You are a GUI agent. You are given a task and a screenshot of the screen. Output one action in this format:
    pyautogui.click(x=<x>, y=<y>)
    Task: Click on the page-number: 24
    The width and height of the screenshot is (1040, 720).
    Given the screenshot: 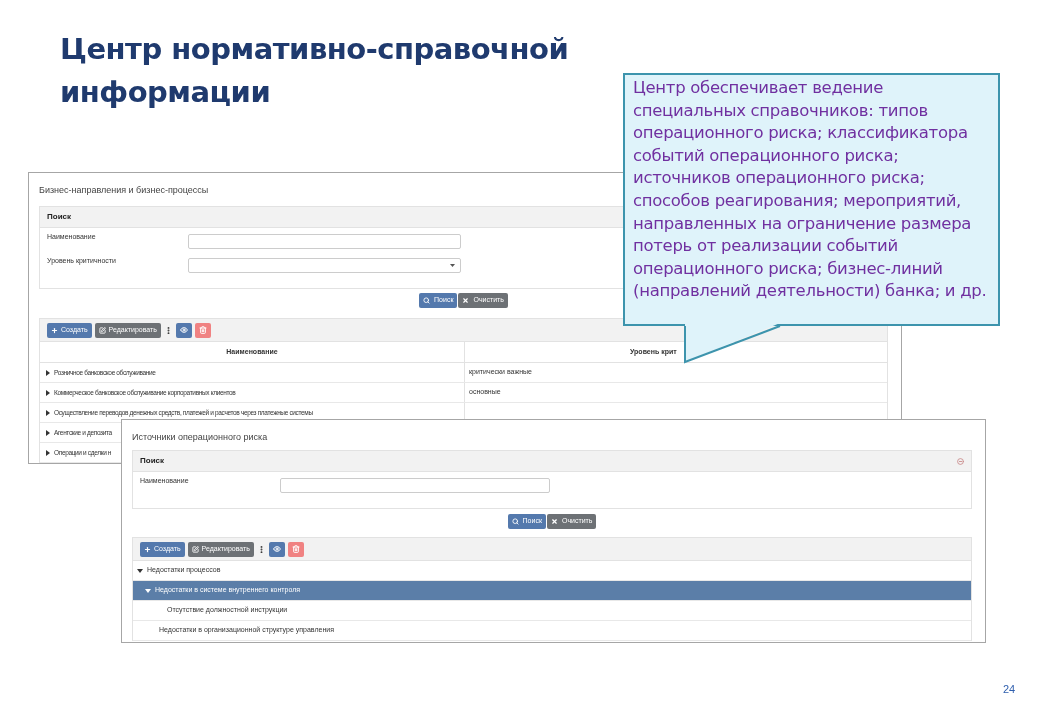 What is the action you would take?
    pyautogui.click(x=1009, y=689)
    